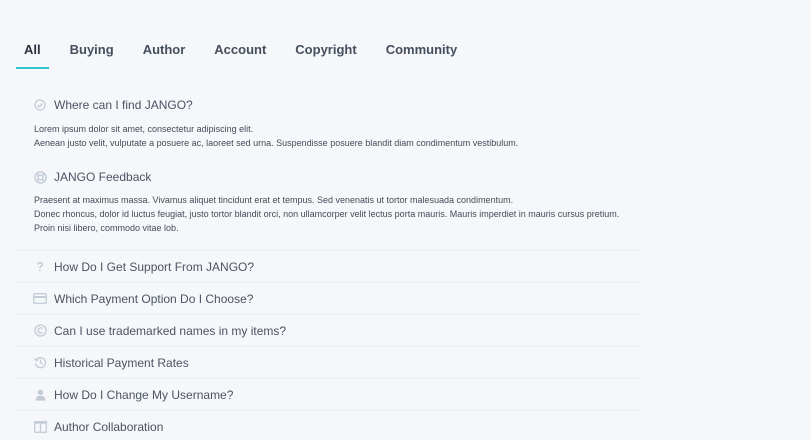  I want to click on faq-item: Author Collaboration, so click(328, 425).